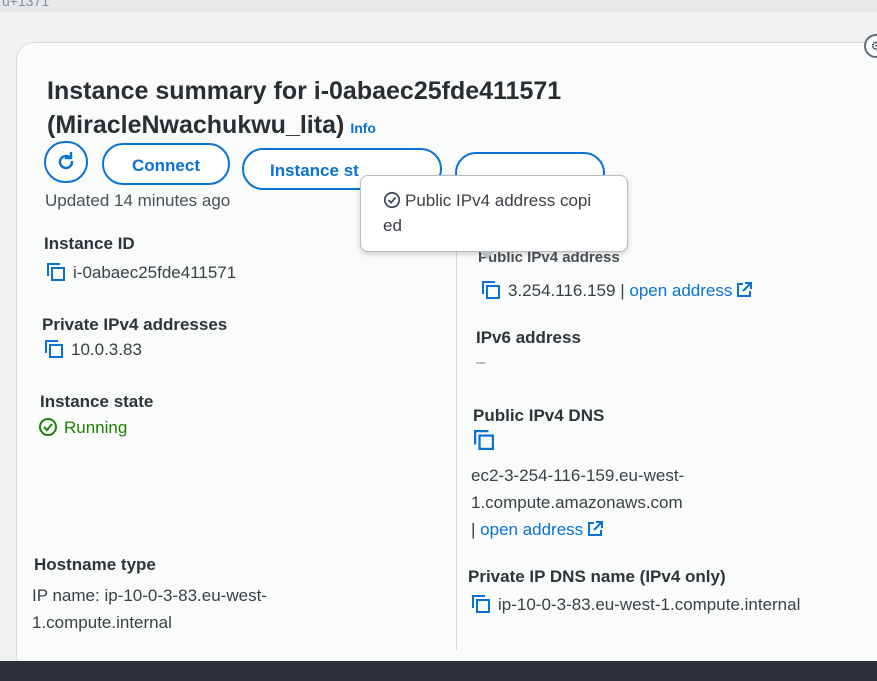  I want to click on tooltip-text-2: ed, so click(392, 225).